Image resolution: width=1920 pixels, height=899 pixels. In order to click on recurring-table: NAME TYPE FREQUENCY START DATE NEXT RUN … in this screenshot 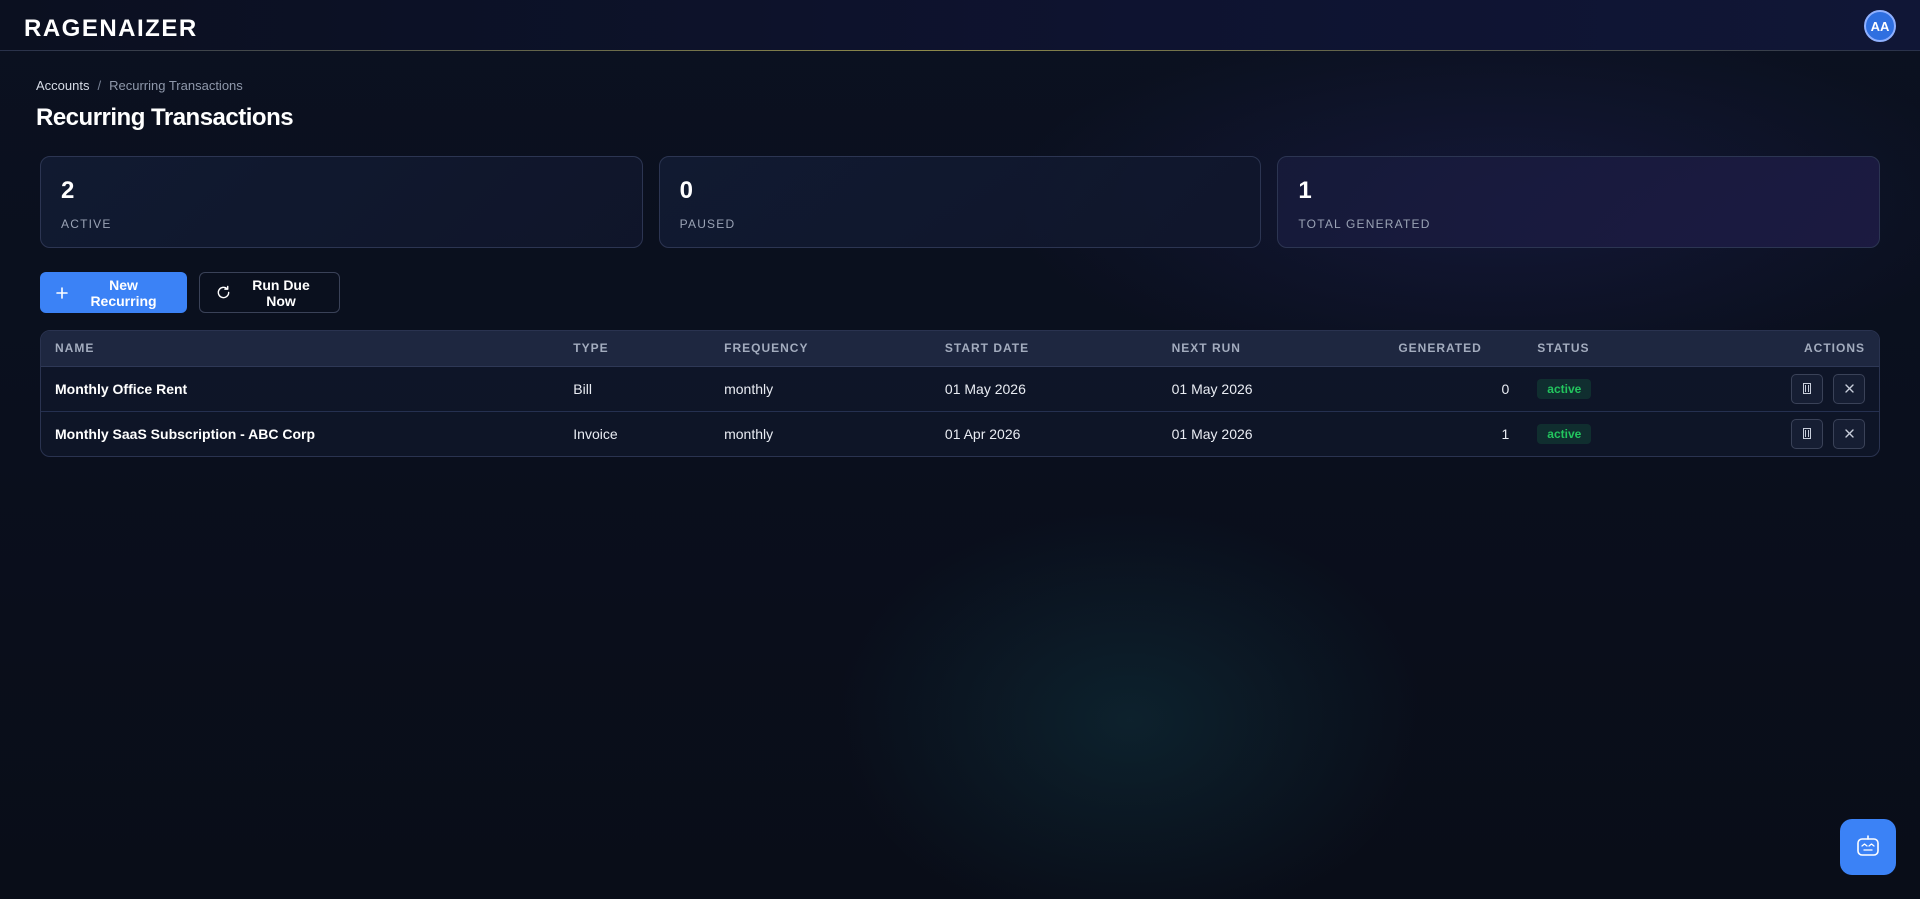, I will do `click(960, 393)`.